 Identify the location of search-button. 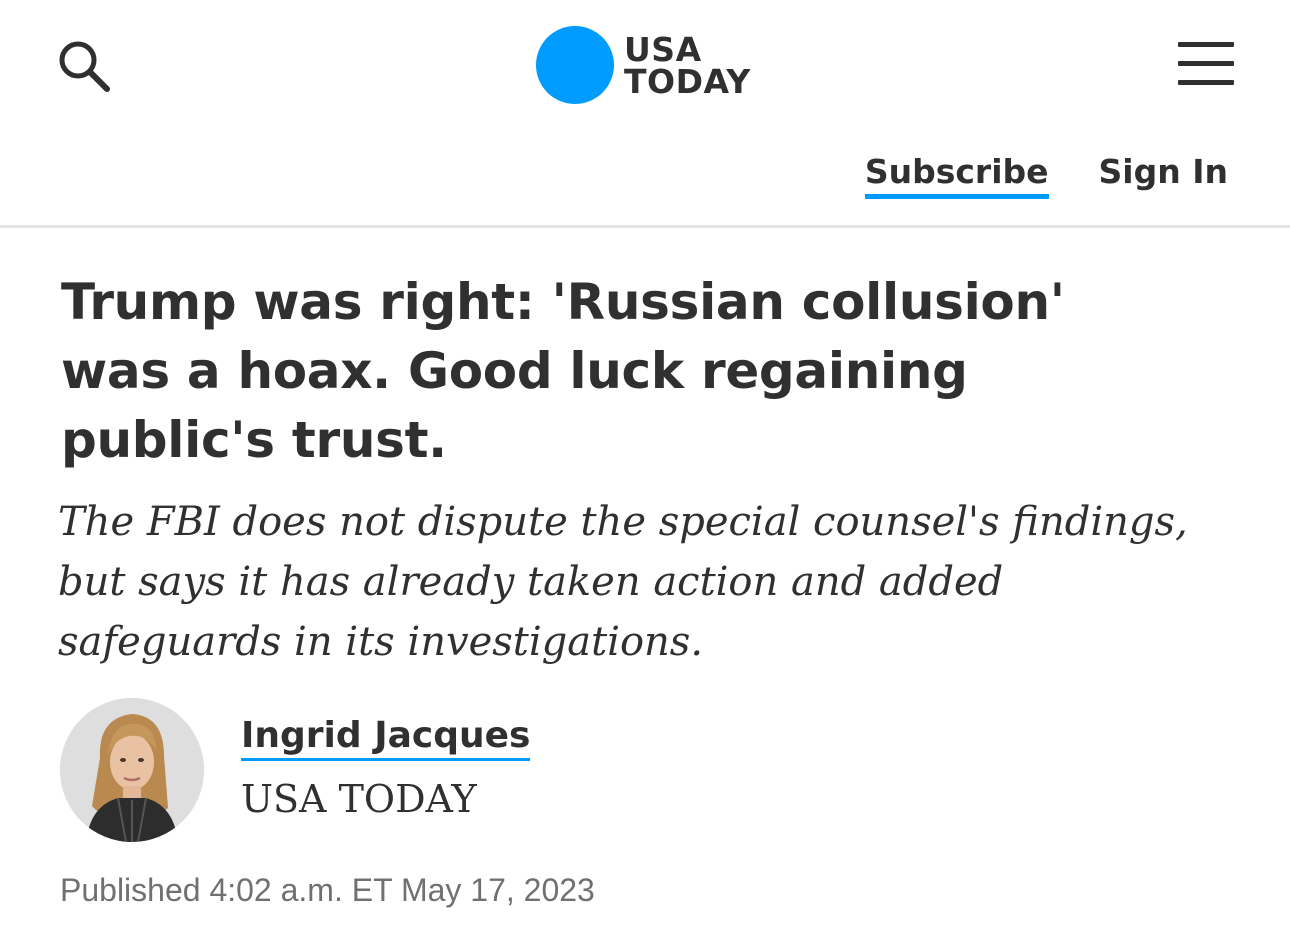
(85, 66).